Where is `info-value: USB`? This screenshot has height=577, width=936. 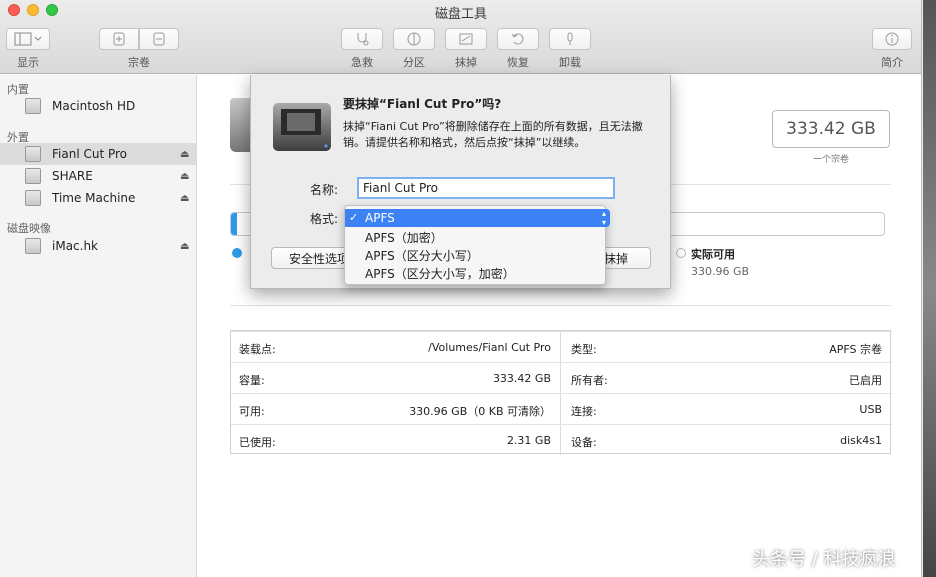 info-value: USB is located at coordinates (870, 409).